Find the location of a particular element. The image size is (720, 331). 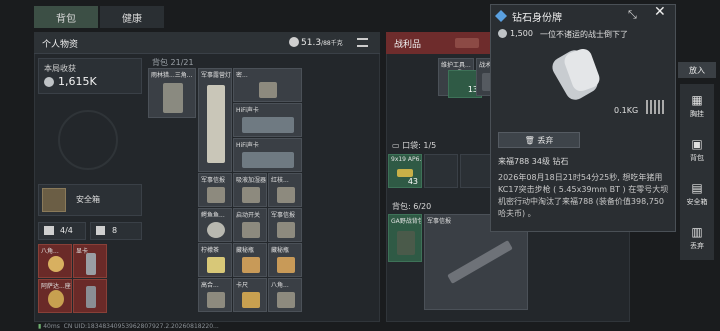

side-button-safebox: ▤ 安全箱 is located at coordinates (697, 194).